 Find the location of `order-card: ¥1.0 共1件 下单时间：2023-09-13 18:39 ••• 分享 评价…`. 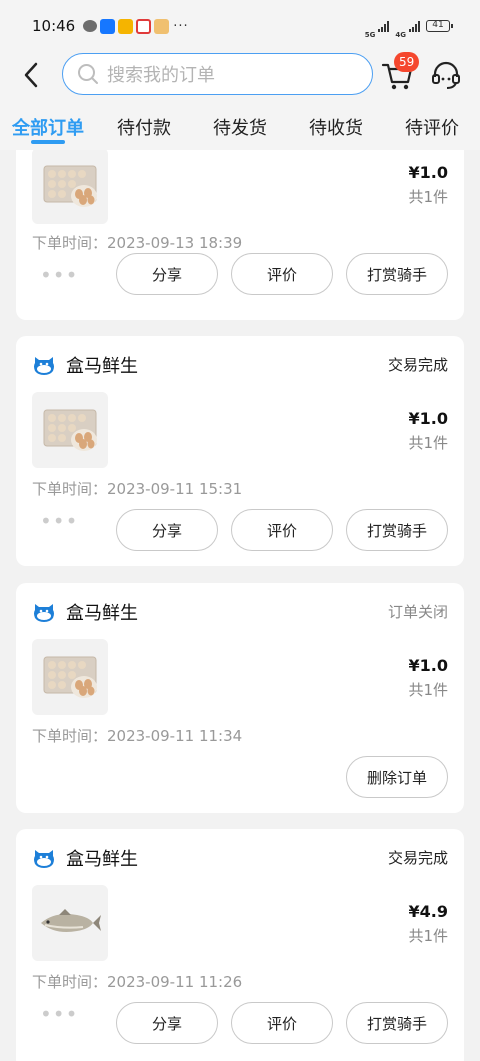

order-card: ¥1.0 共1件 下单时间：2023-09-13 18:39 ••• 分享 评价… is located at coordinates (240, 235).